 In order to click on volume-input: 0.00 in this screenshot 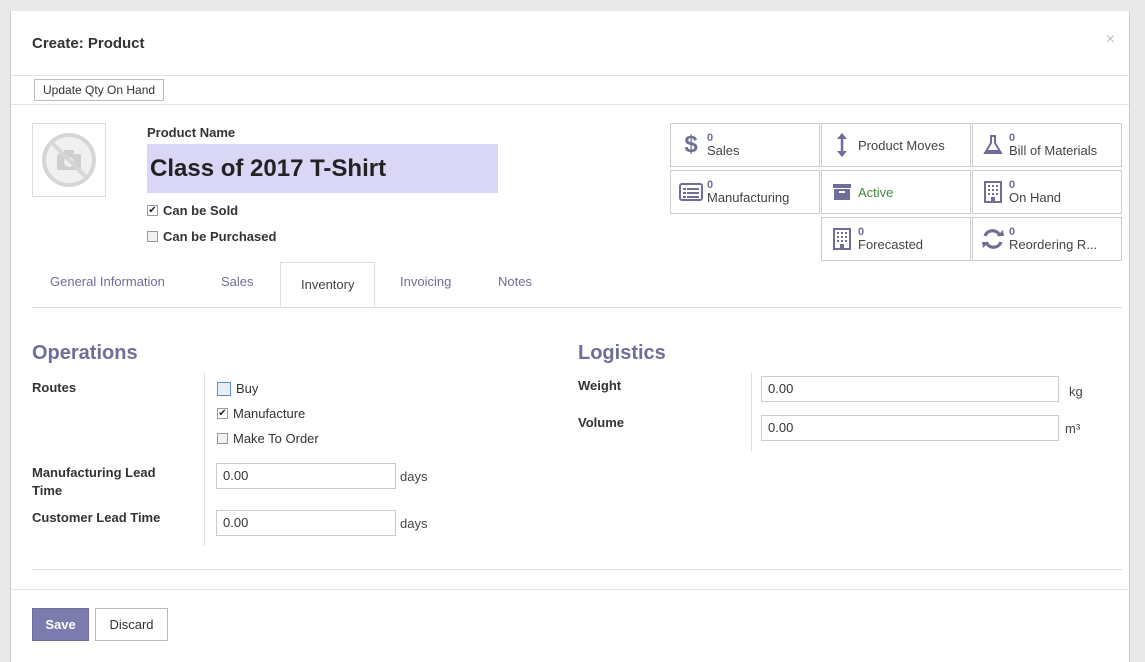, I will do `click(910, 428)`.